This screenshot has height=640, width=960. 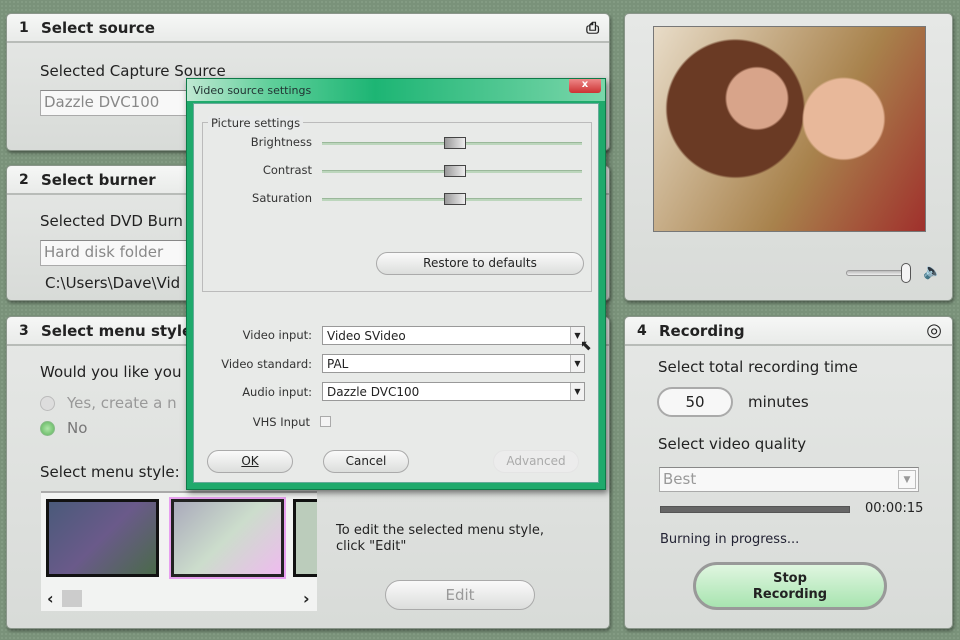 What do you see at coordinates (287, 170) in the screenshot?
I see `slider-label: Contrast` at bounding box center [287, 170].